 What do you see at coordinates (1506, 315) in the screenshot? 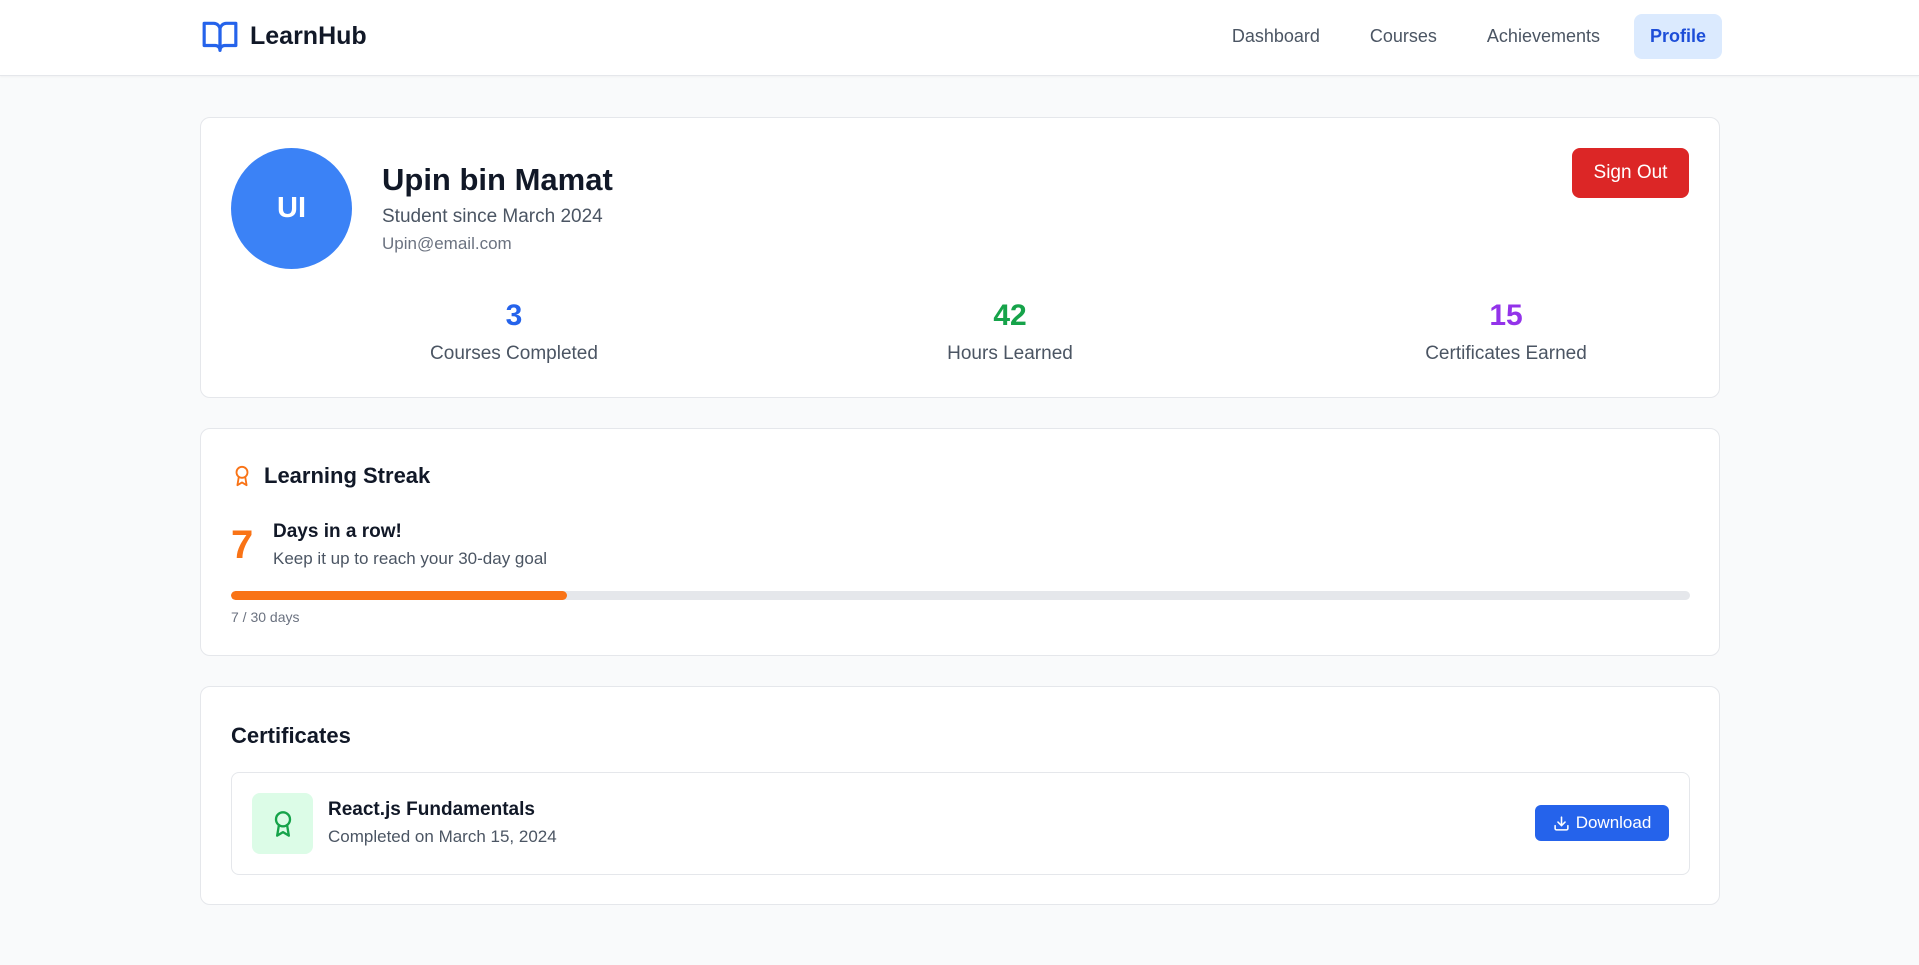
I see `stat-value: 15` at bounding box center [1506, 315].